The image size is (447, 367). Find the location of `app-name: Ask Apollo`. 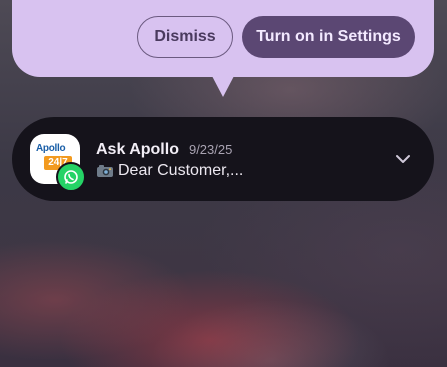

app-name: Ask Apollo is located at coordinates (137, 149).